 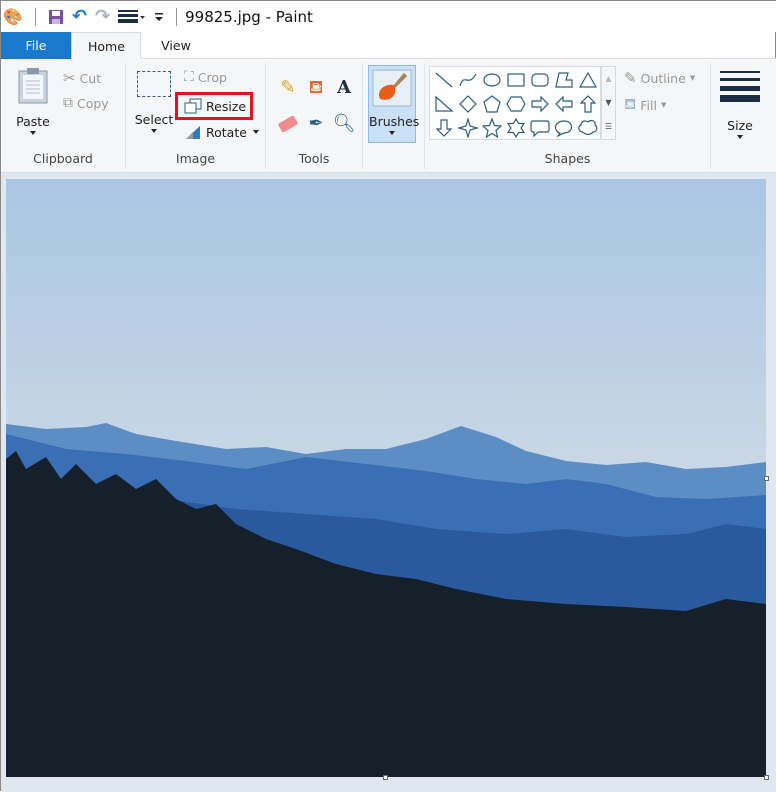 What do you see at coordinates (444, 80) in the screenshot?
I see `shape-line-icon` at bounding box center [444, 80].